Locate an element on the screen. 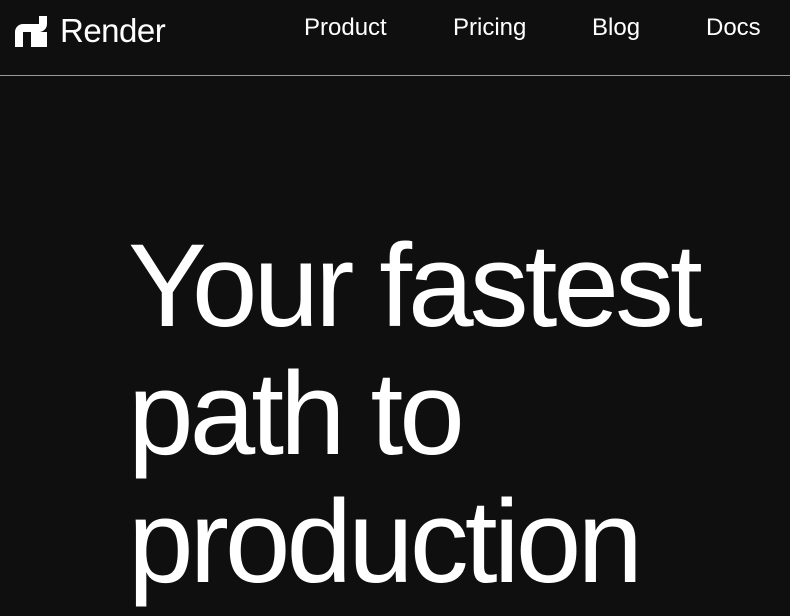 The image size is (790, 616). nav-link-pricing: Pricing is located at coordinates (489, 28).